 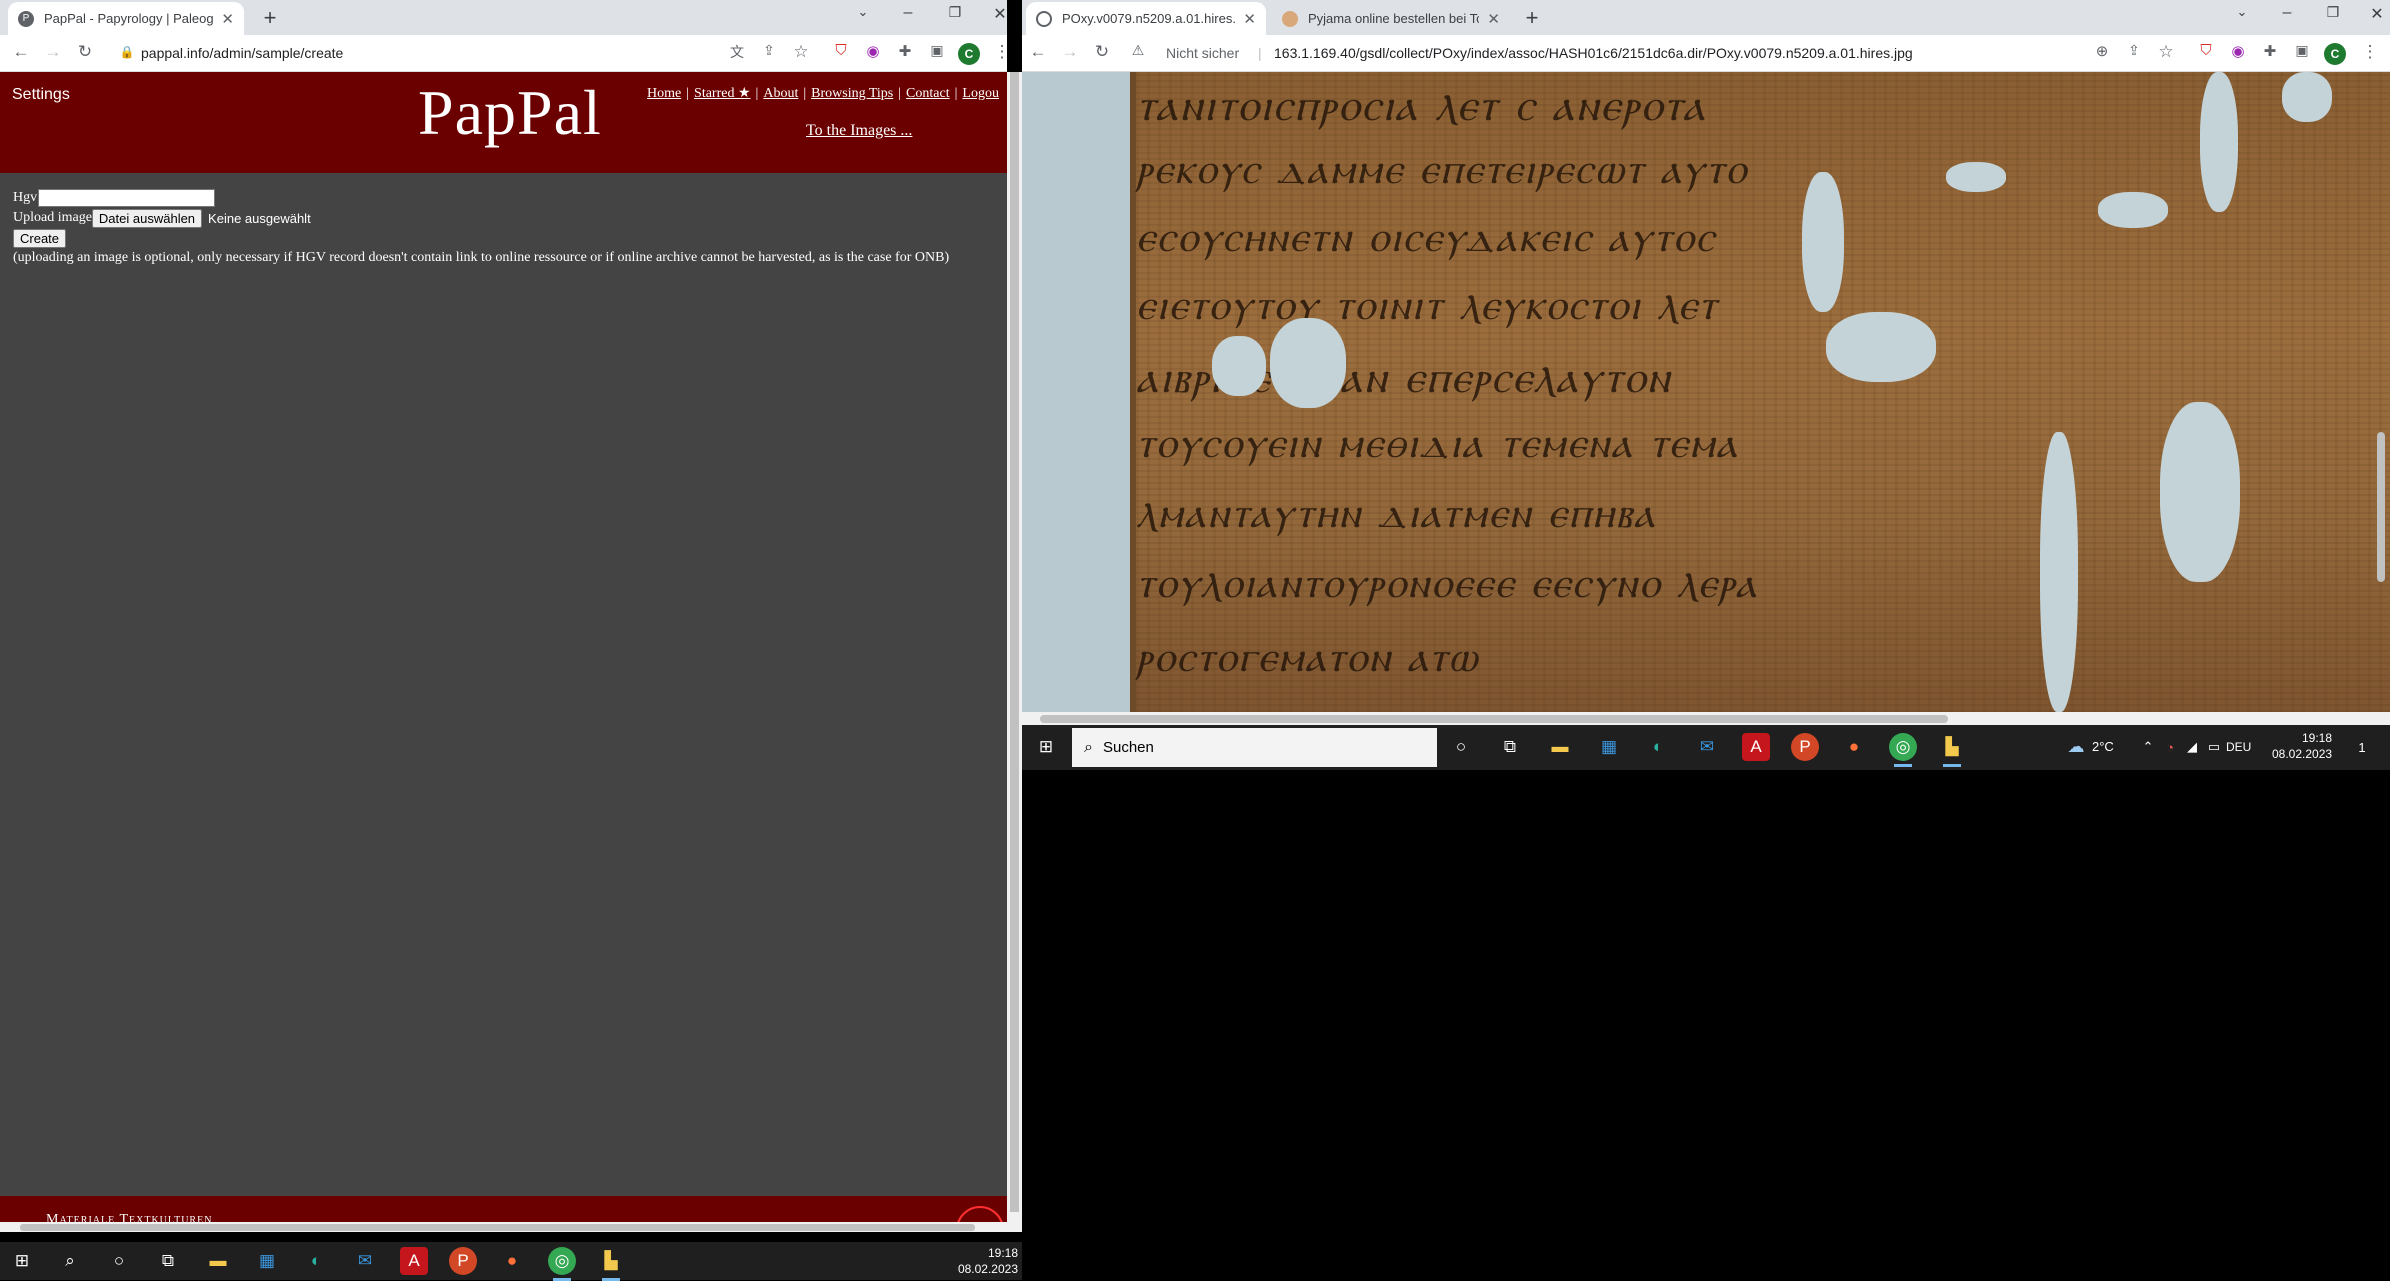 What do you see at coordinates (1391, 18) in the screenshot?
I see `tab-pyjama: Pyjama online bestellen bei Tchi ✕` at bounding box center [1391, 18].